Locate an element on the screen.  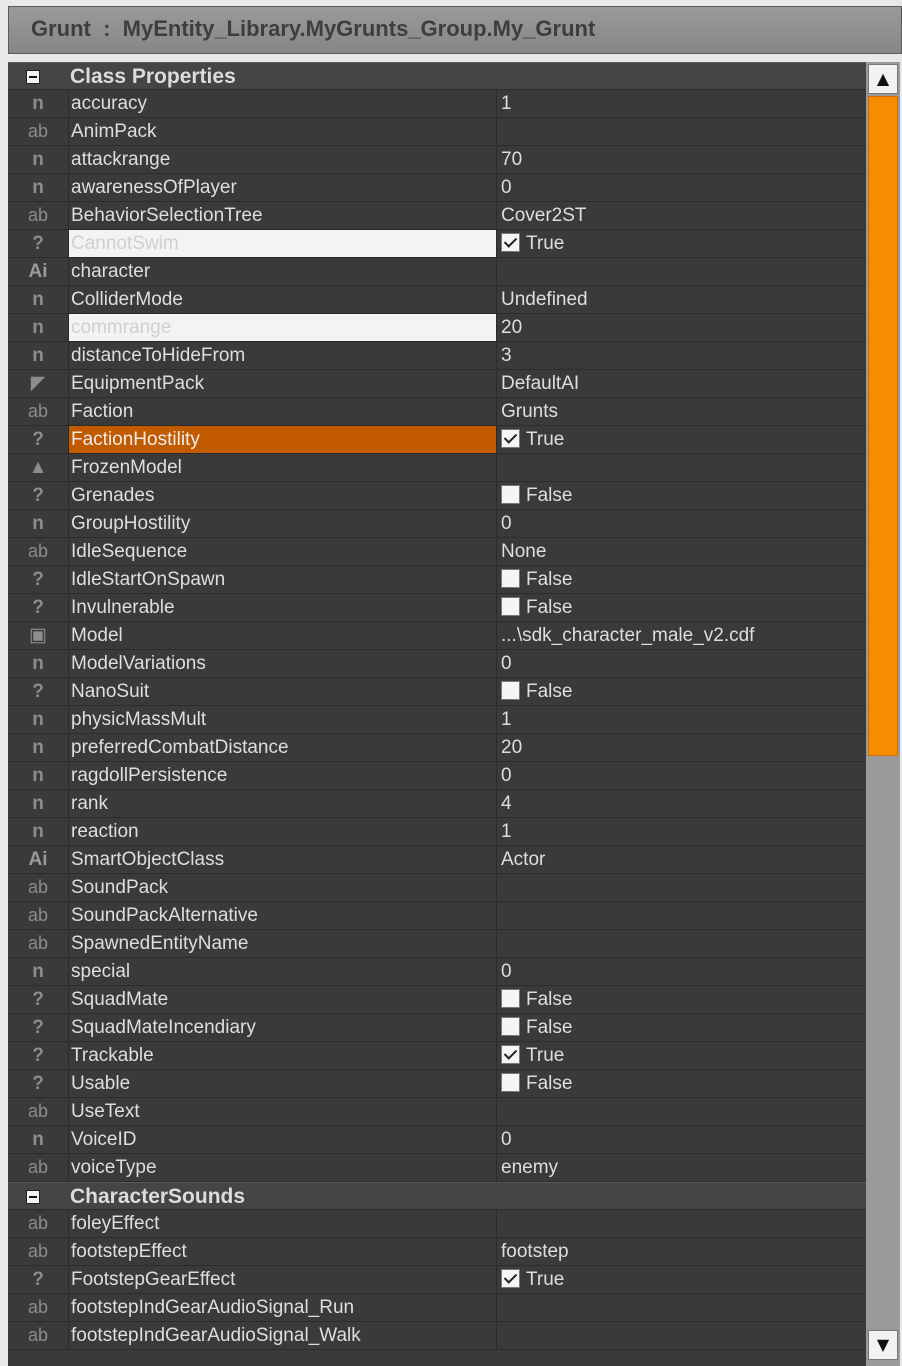
property-row: ? NanoSuit False is located at coordinates (437, 692).